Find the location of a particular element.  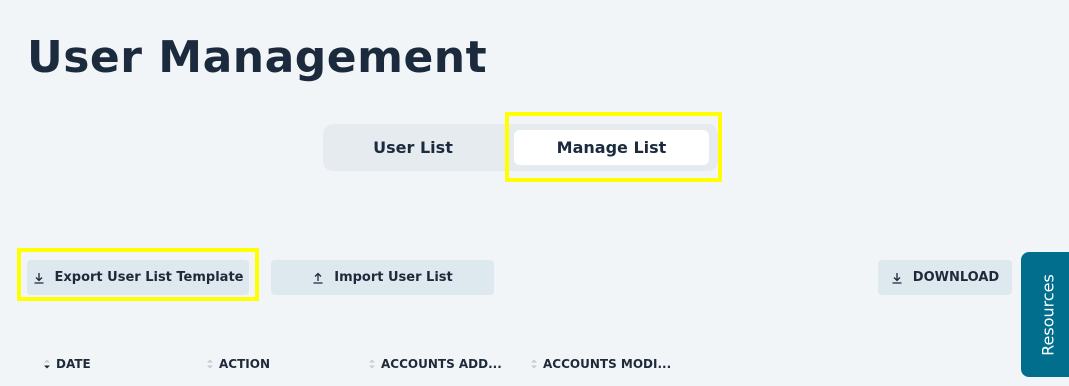

sort-descending-icon is located at coordinates (47, 364).